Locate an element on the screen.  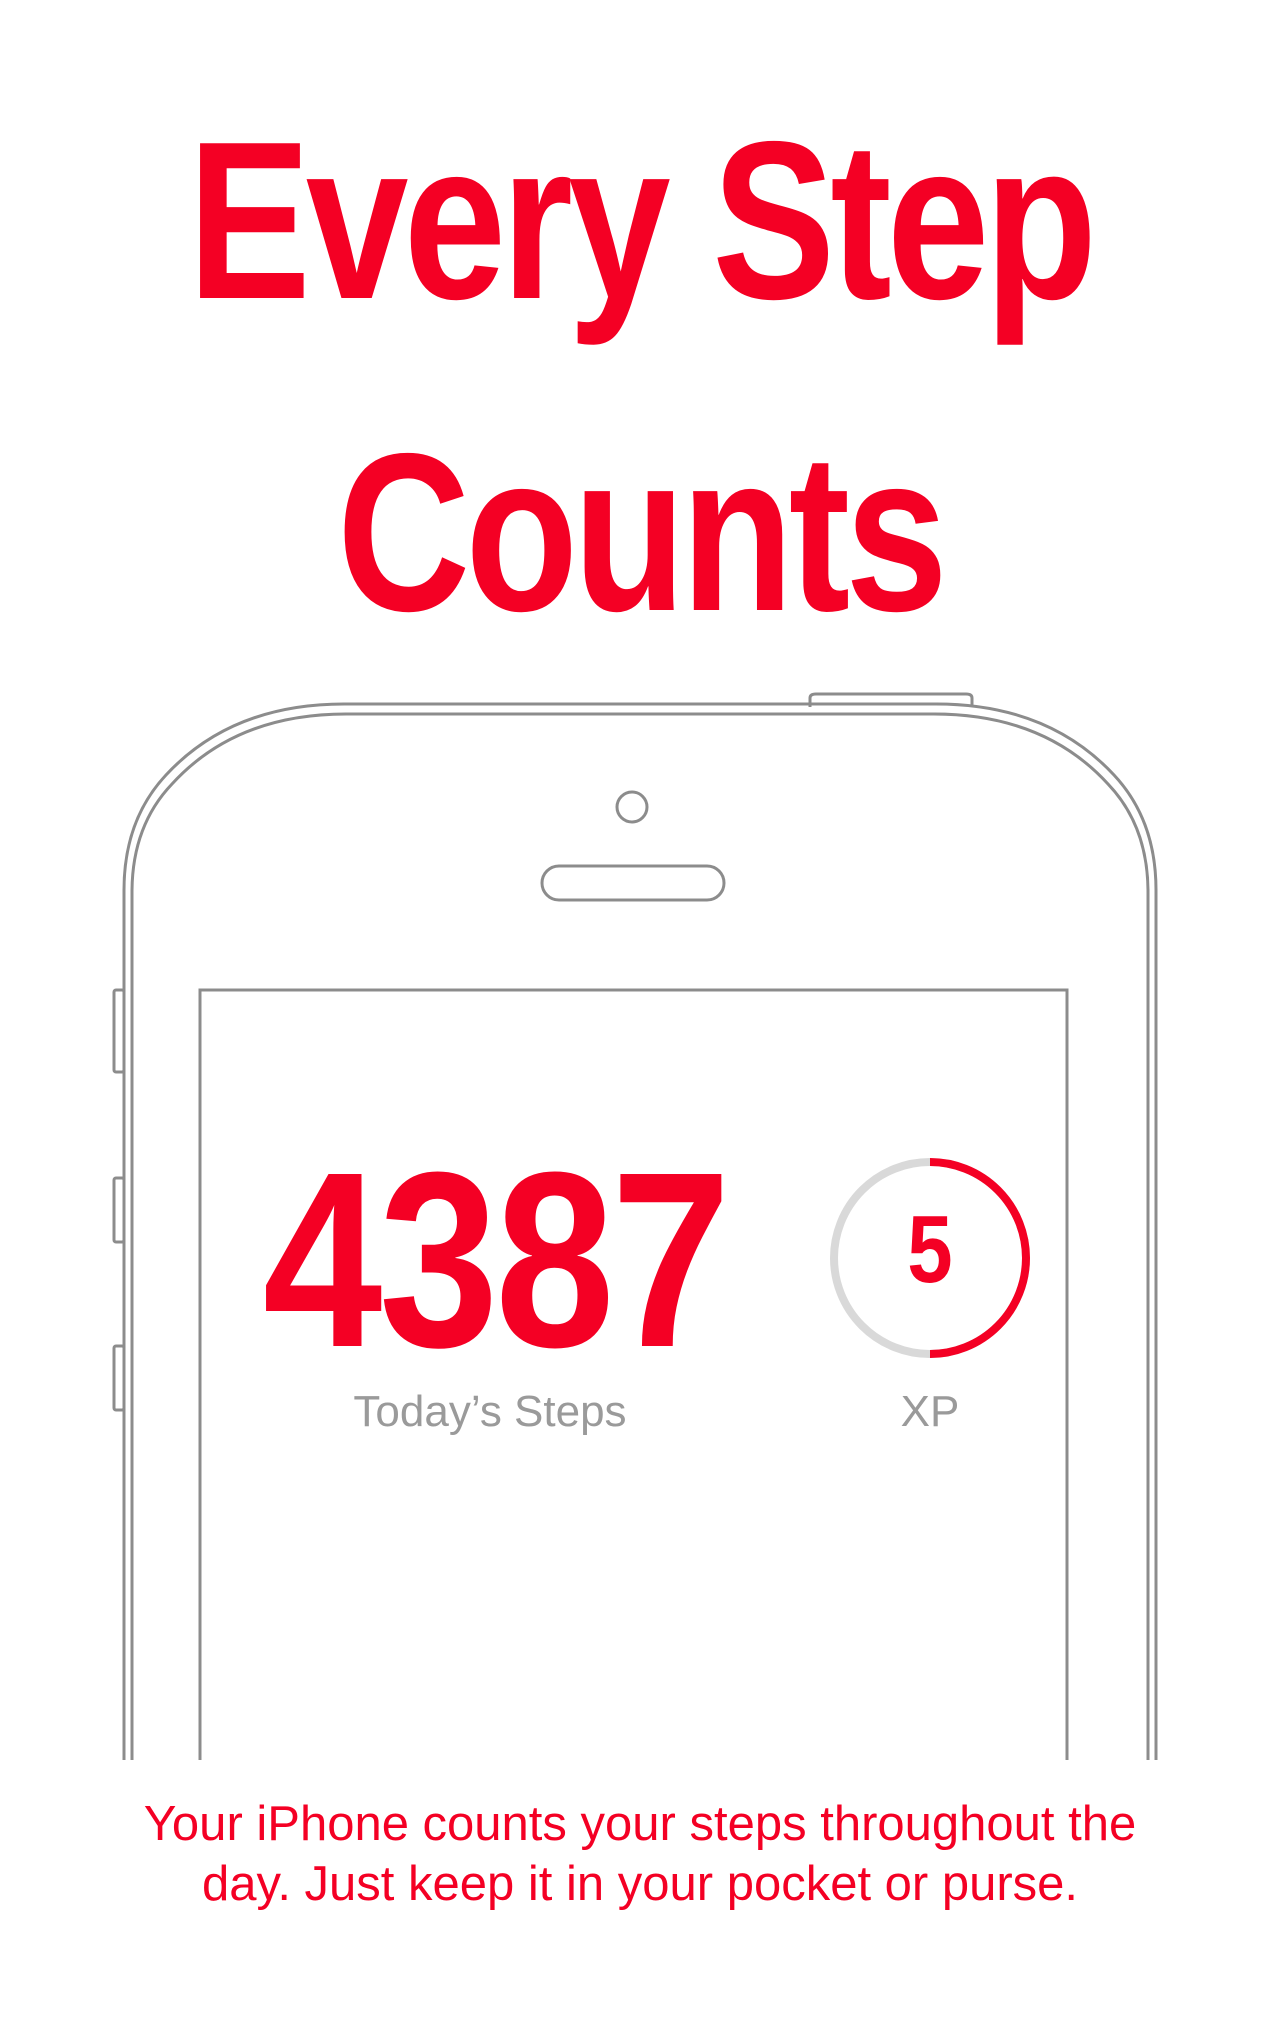
xp-value: 5 is located at coordinates (930, 1249).